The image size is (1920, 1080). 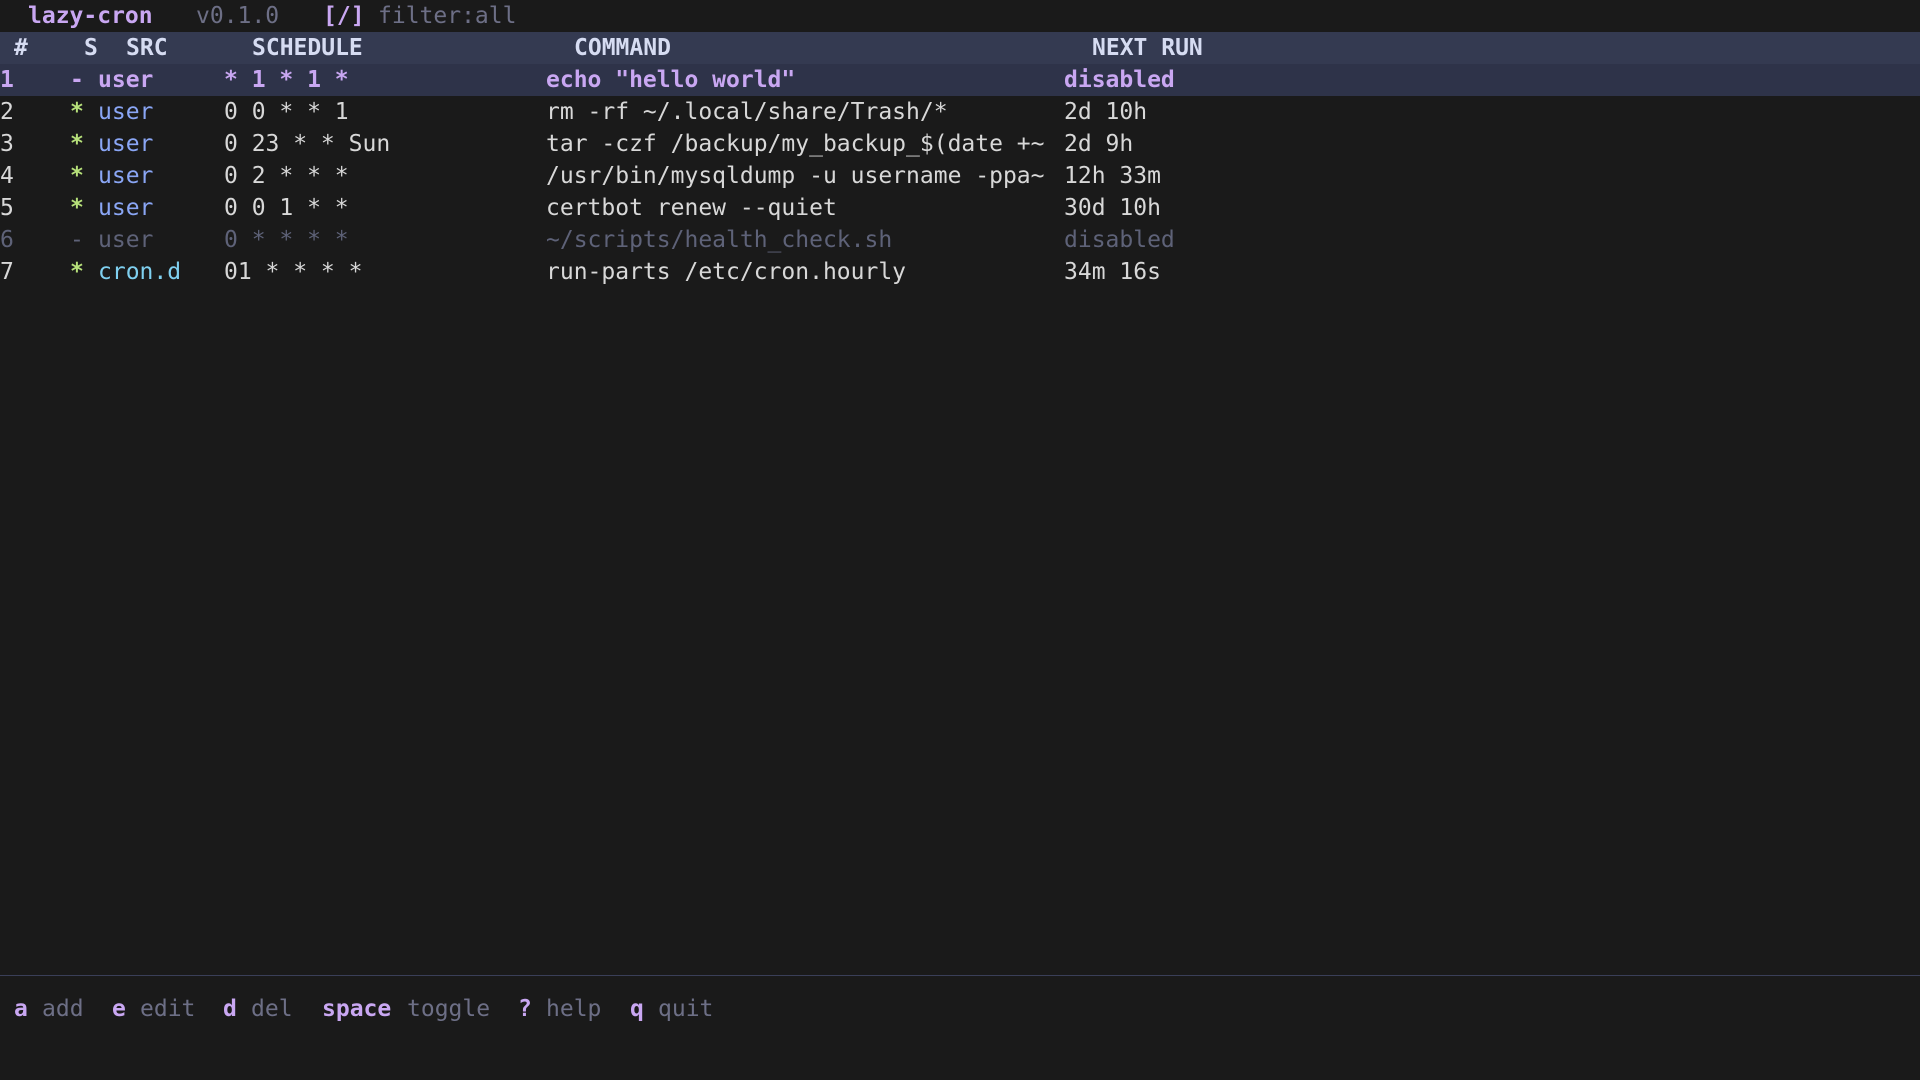 I want to click on row-command: tar -czf /backup/my_backup_$(date +~, so click(x=795, y=144).